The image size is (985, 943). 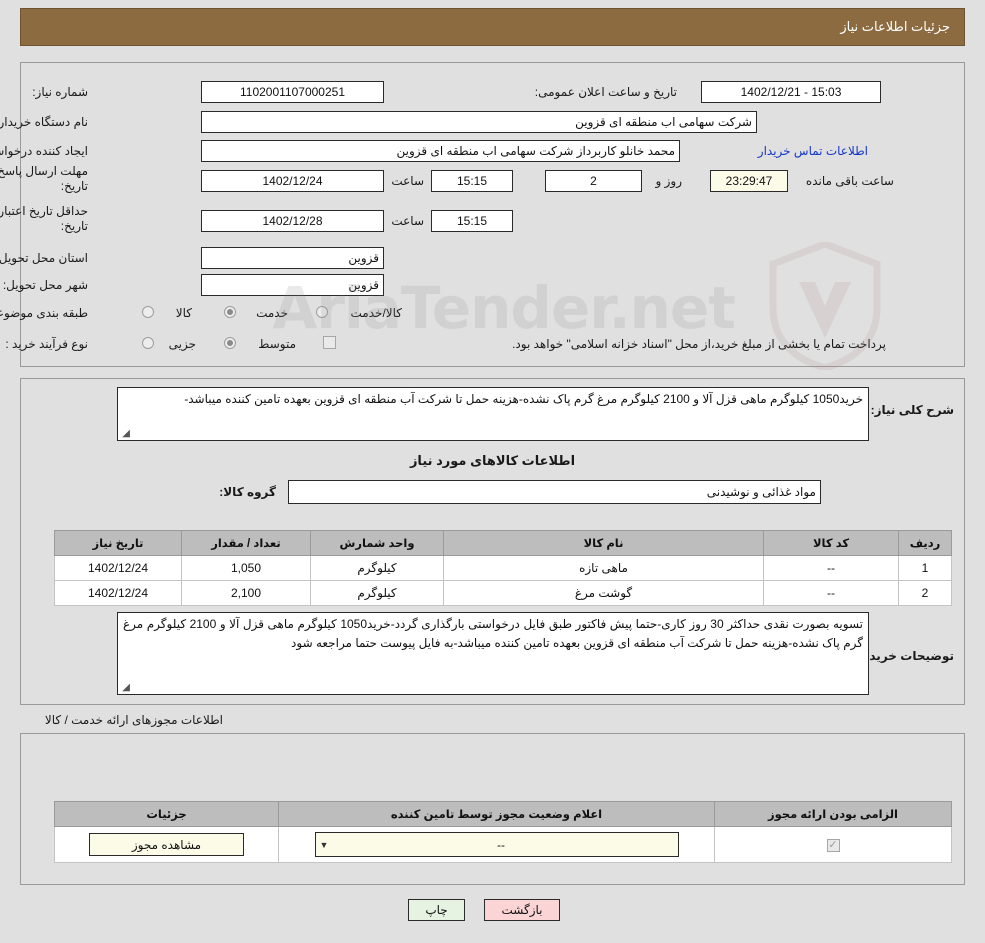 What do you see at coordinates (668, 181) in the screenshot?
I see `label-days-and: روز و` at bounding box center [668, 181].